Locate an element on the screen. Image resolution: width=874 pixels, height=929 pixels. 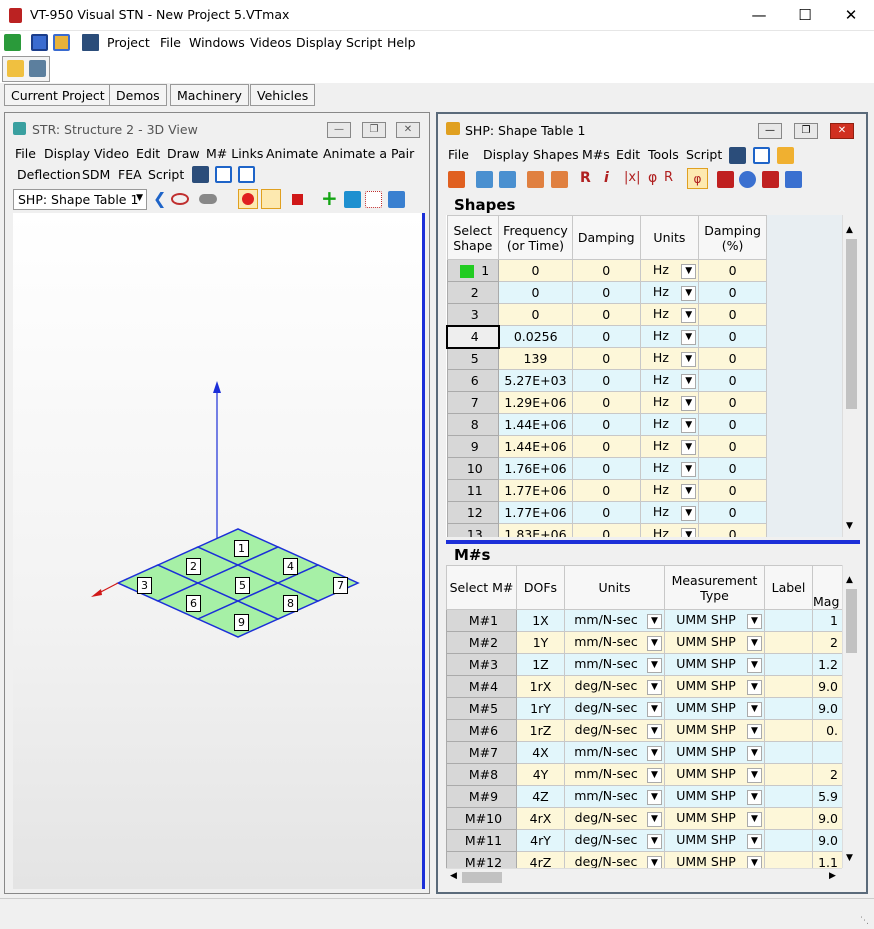
select-mp-cell: M#2 is located at coordinates (481, 642).